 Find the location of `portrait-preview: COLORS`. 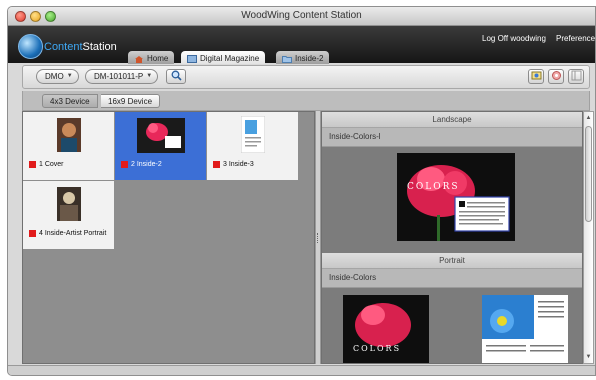

portrait-preview: COLORS is located at coordinates (452, 325).